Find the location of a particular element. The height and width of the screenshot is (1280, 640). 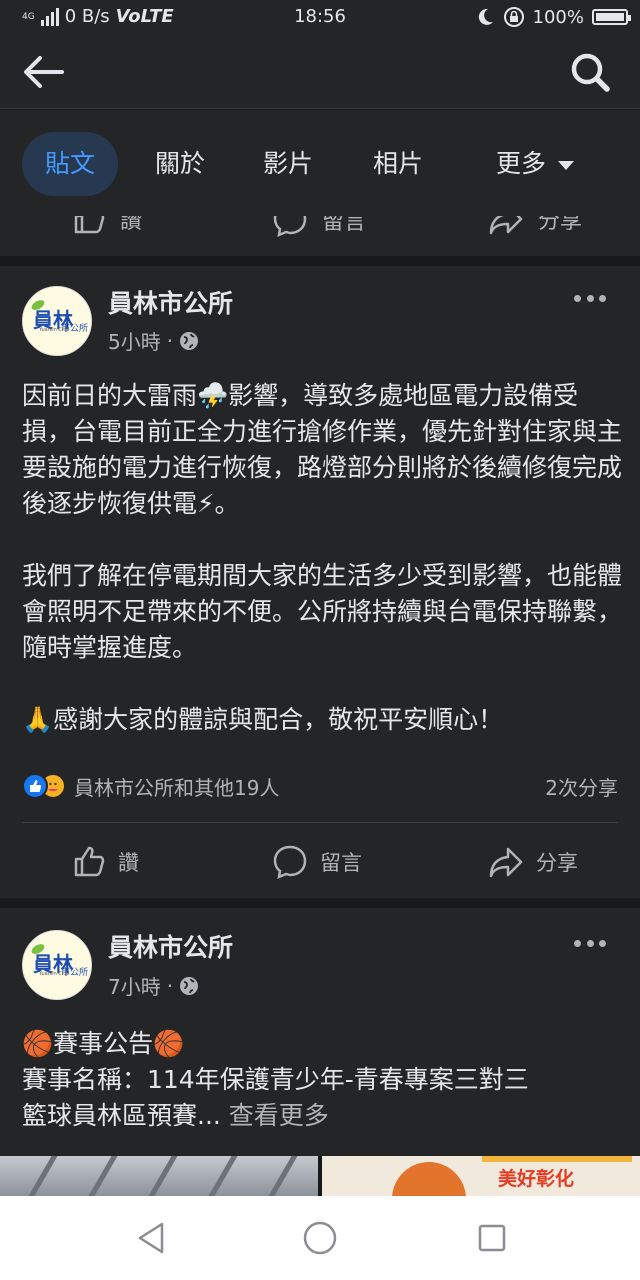

post-image is located at coordinates (159, 1176).